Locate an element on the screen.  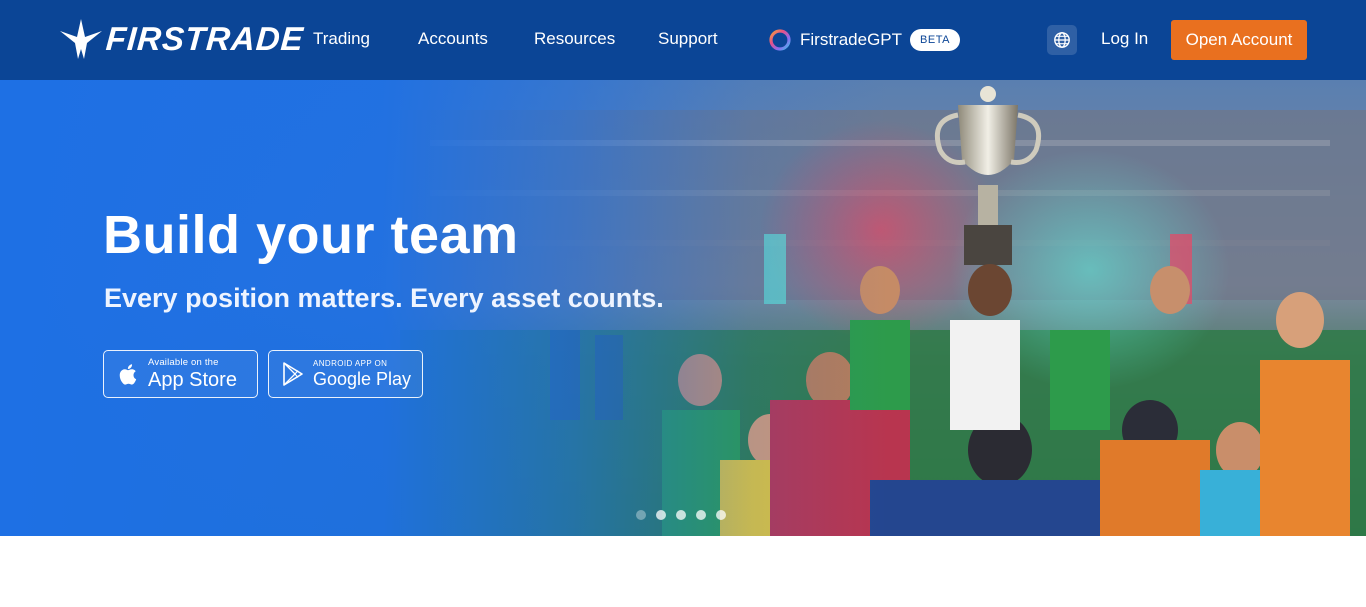
globe-icon is located at coordinates (1062, 40).